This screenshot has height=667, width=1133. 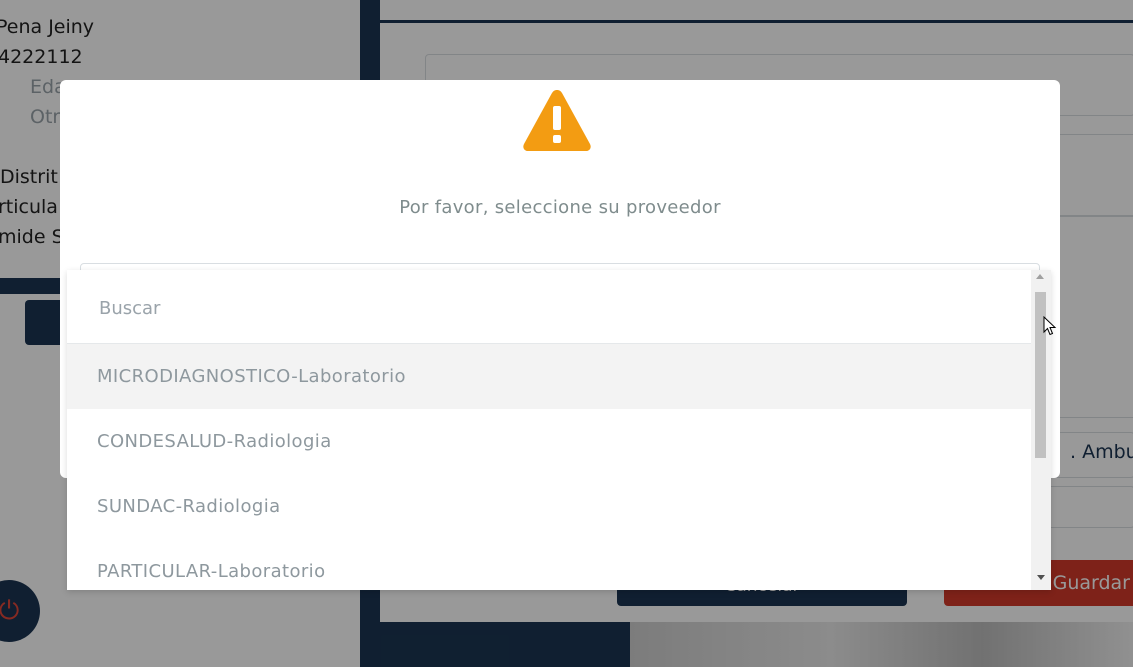 I want to click on option-microdiagnostico: MICRODIAGNOSTICO-Laboratorio, so click(x=549, y=376).